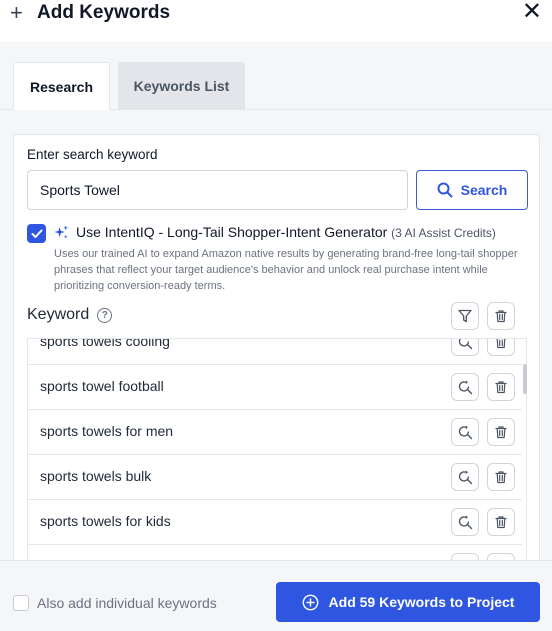  I want to click on delete-all-button, so click(501, 316).